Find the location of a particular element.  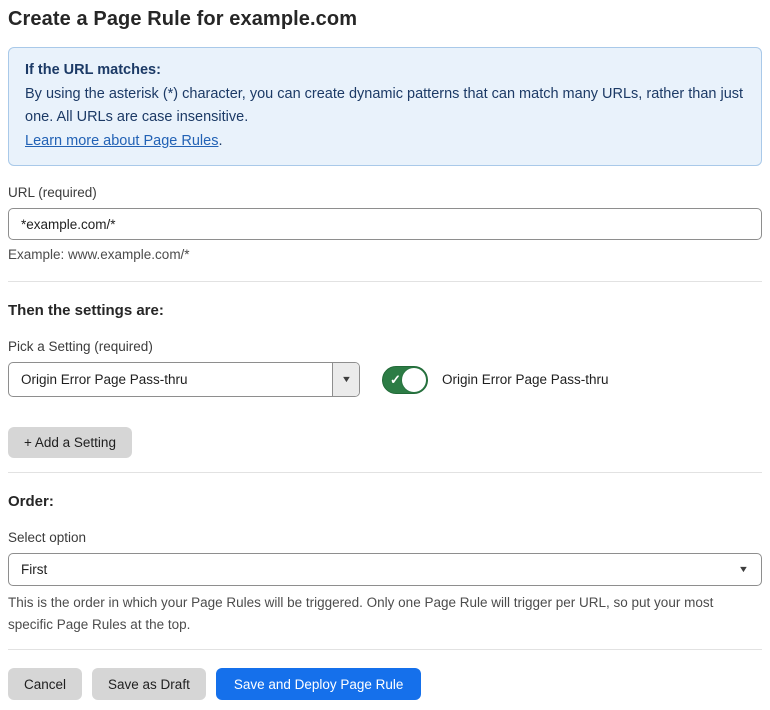

link-suffix-period: . is located at coordinates (220, 140).